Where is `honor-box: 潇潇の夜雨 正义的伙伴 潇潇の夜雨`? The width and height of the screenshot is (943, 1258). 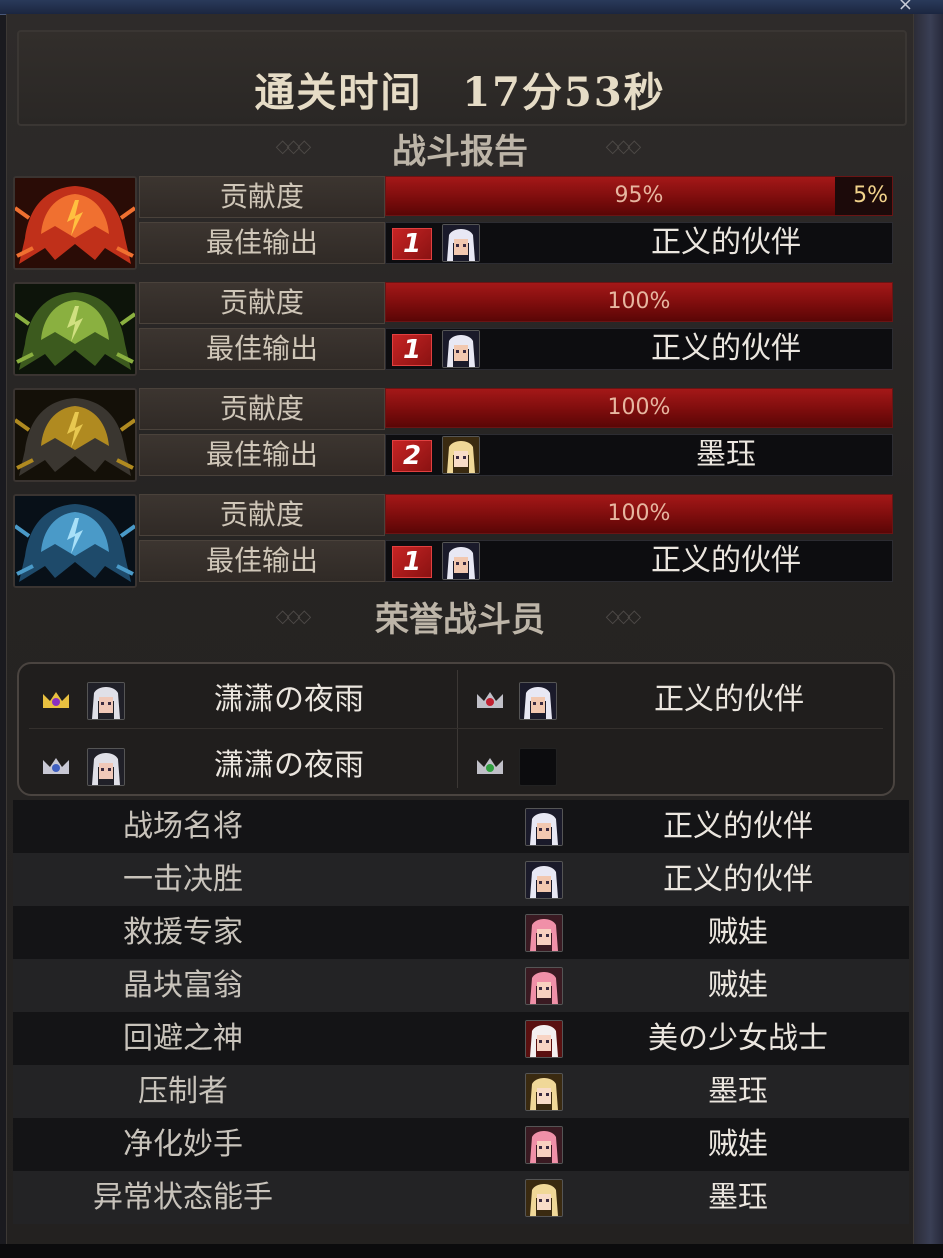
honor-box: 潇潇の夜雨 正义的伙伴 潇潇の夜雨 is located at coordinates (456, 729).